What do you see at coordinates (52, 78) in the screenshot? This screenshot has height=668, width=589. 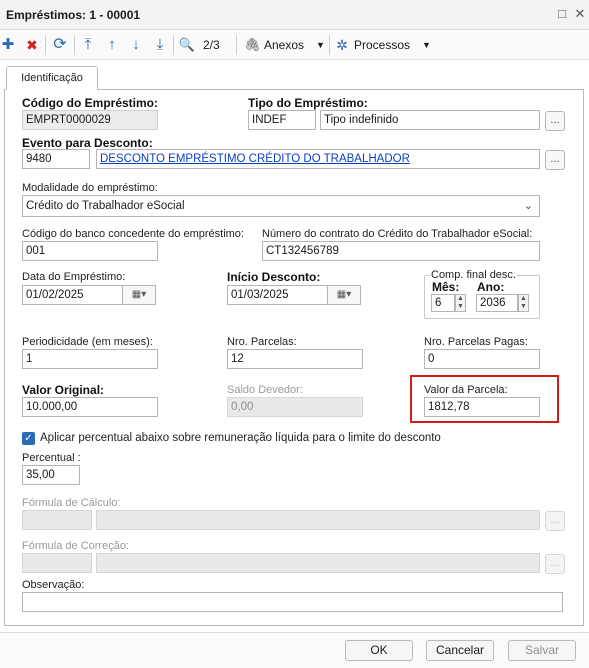 I see `tab-identificacao: Identificação` at bounding box center [52, 78].